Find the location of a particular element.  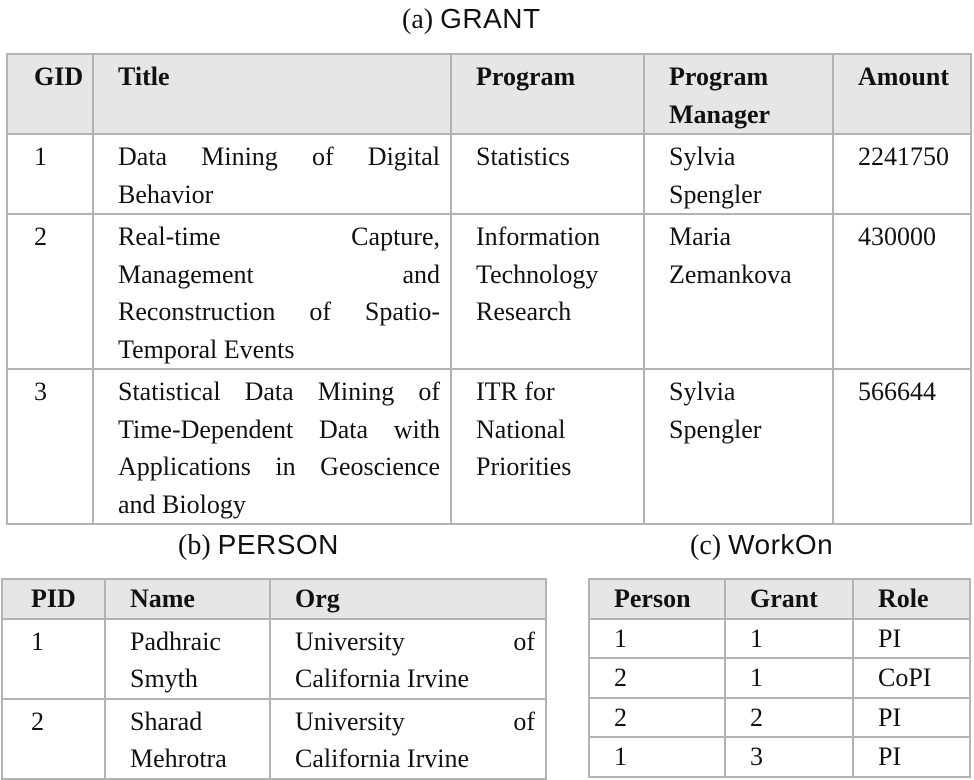

workon-header-person: Person is located at coordinates (657, 599).